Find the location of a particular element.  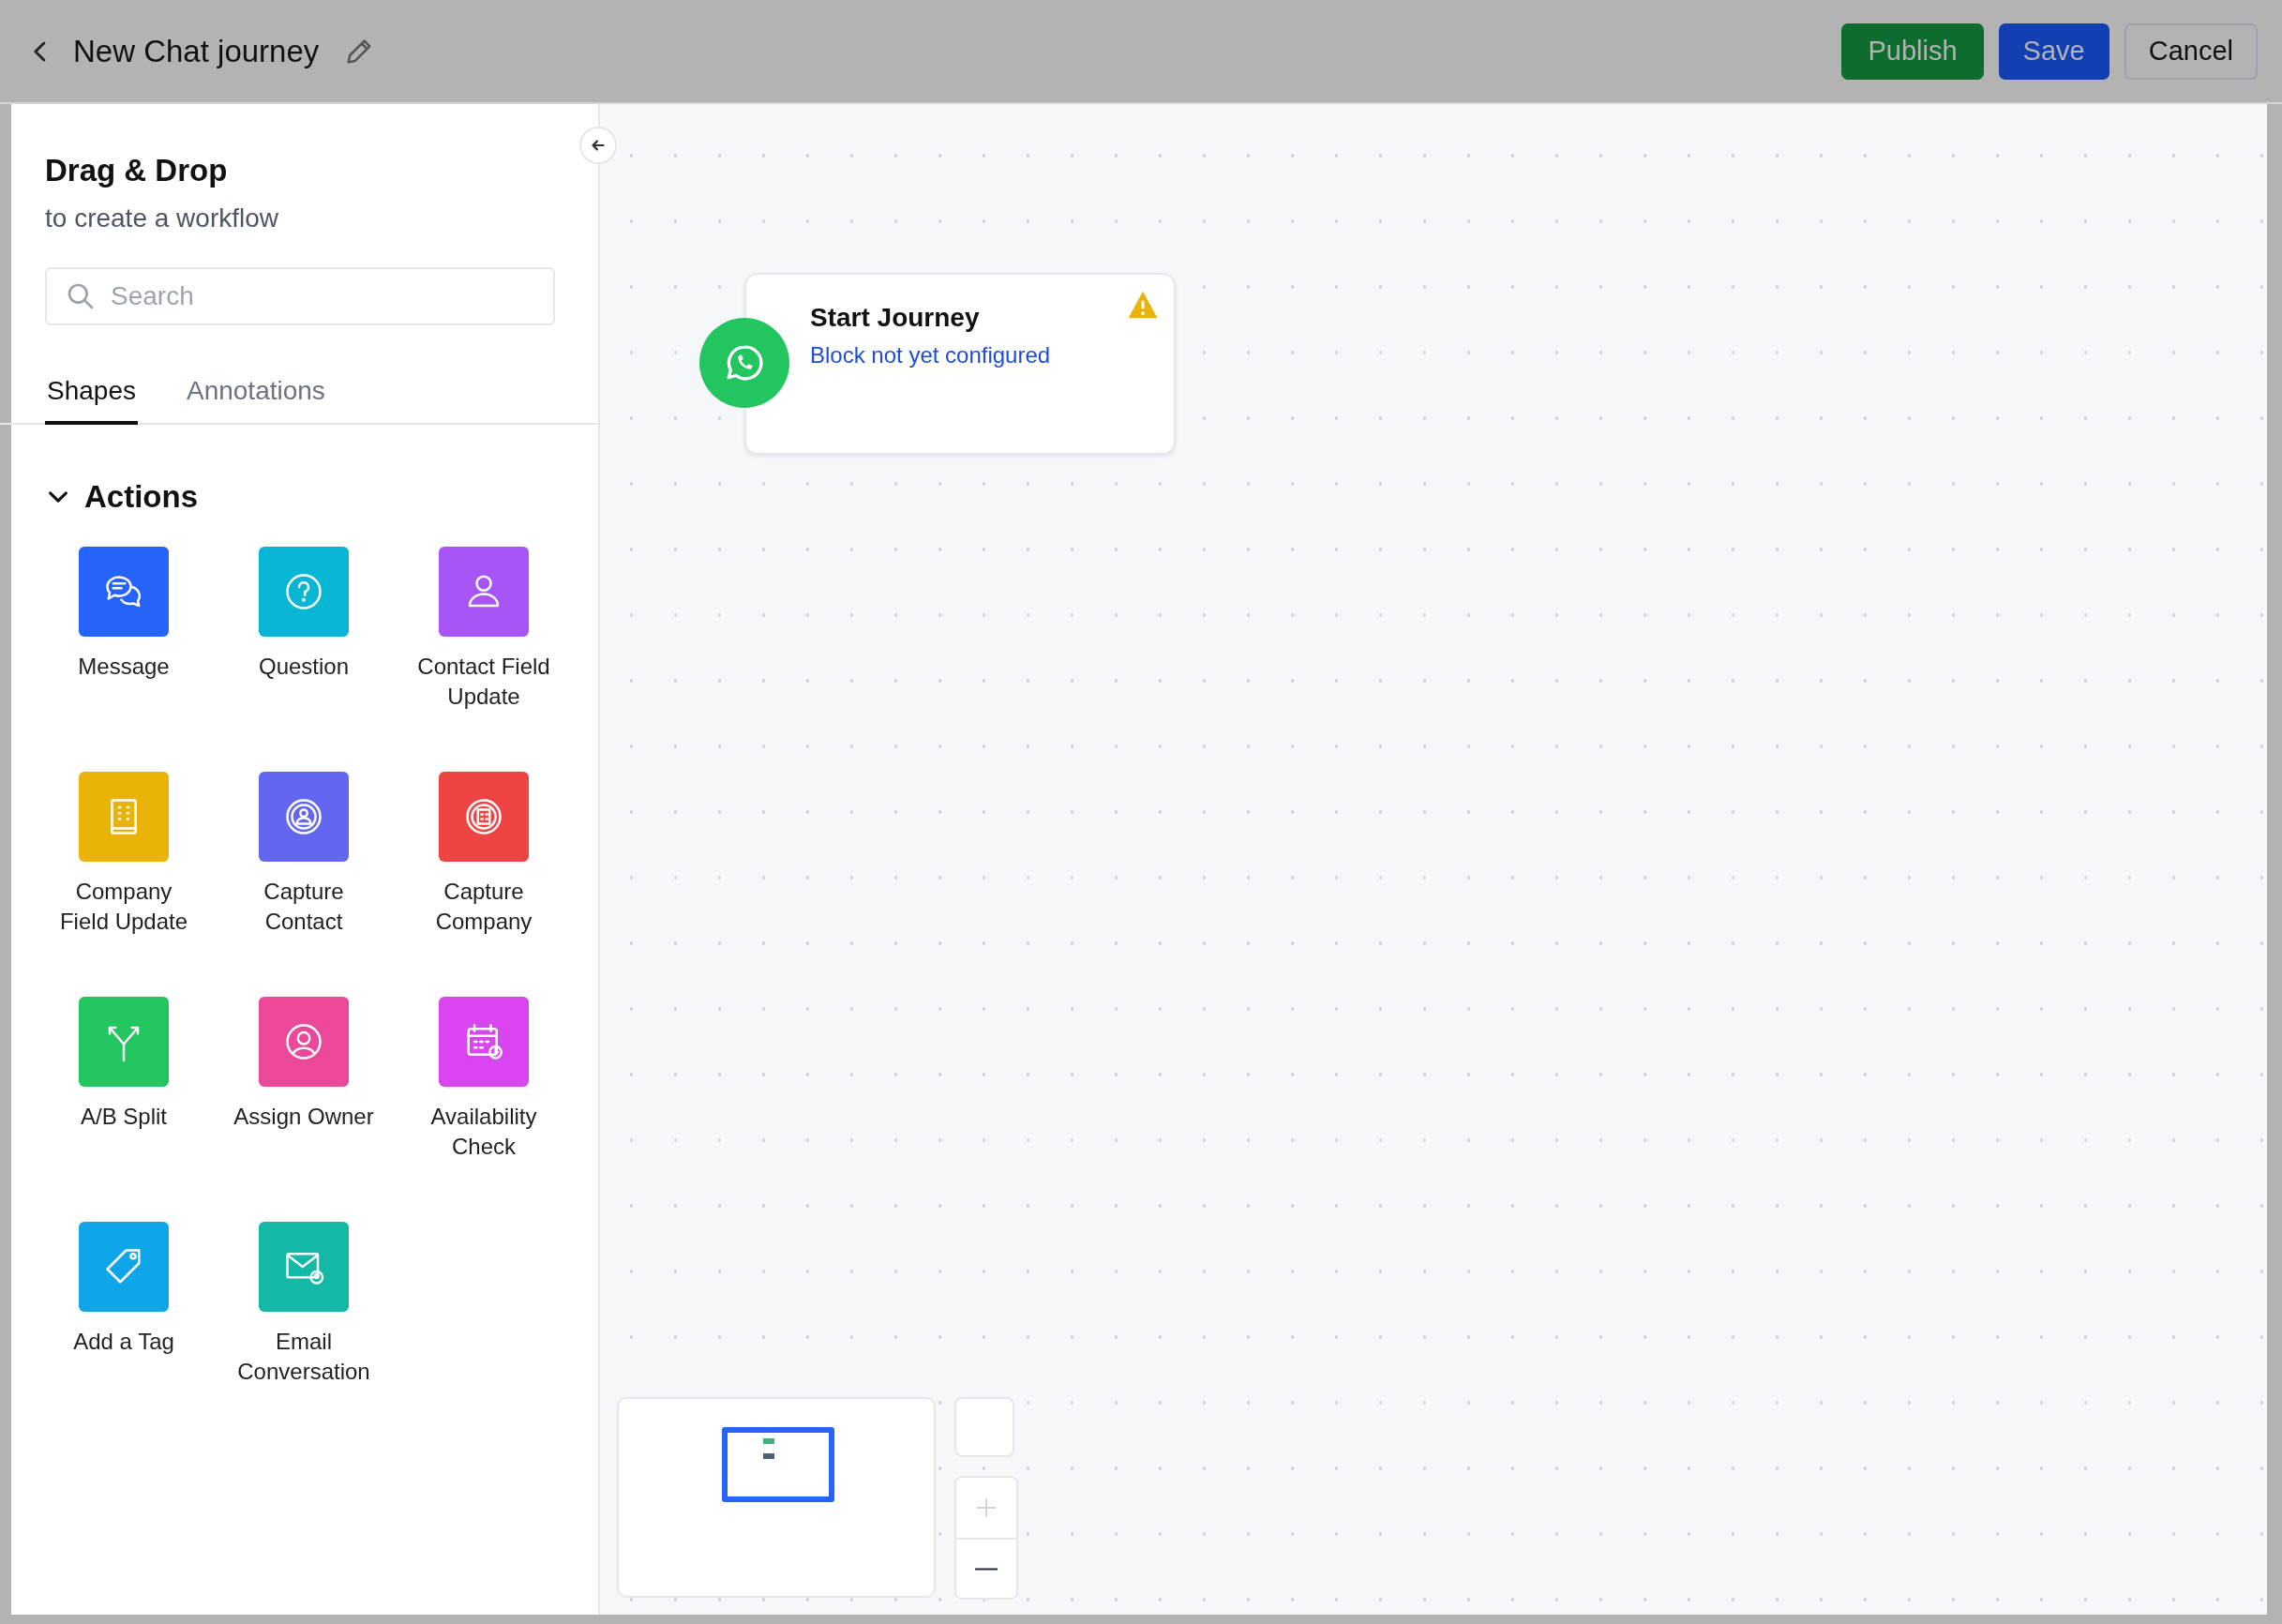

panel-heading: Drag & Drop is located at coordinates (137, 170).